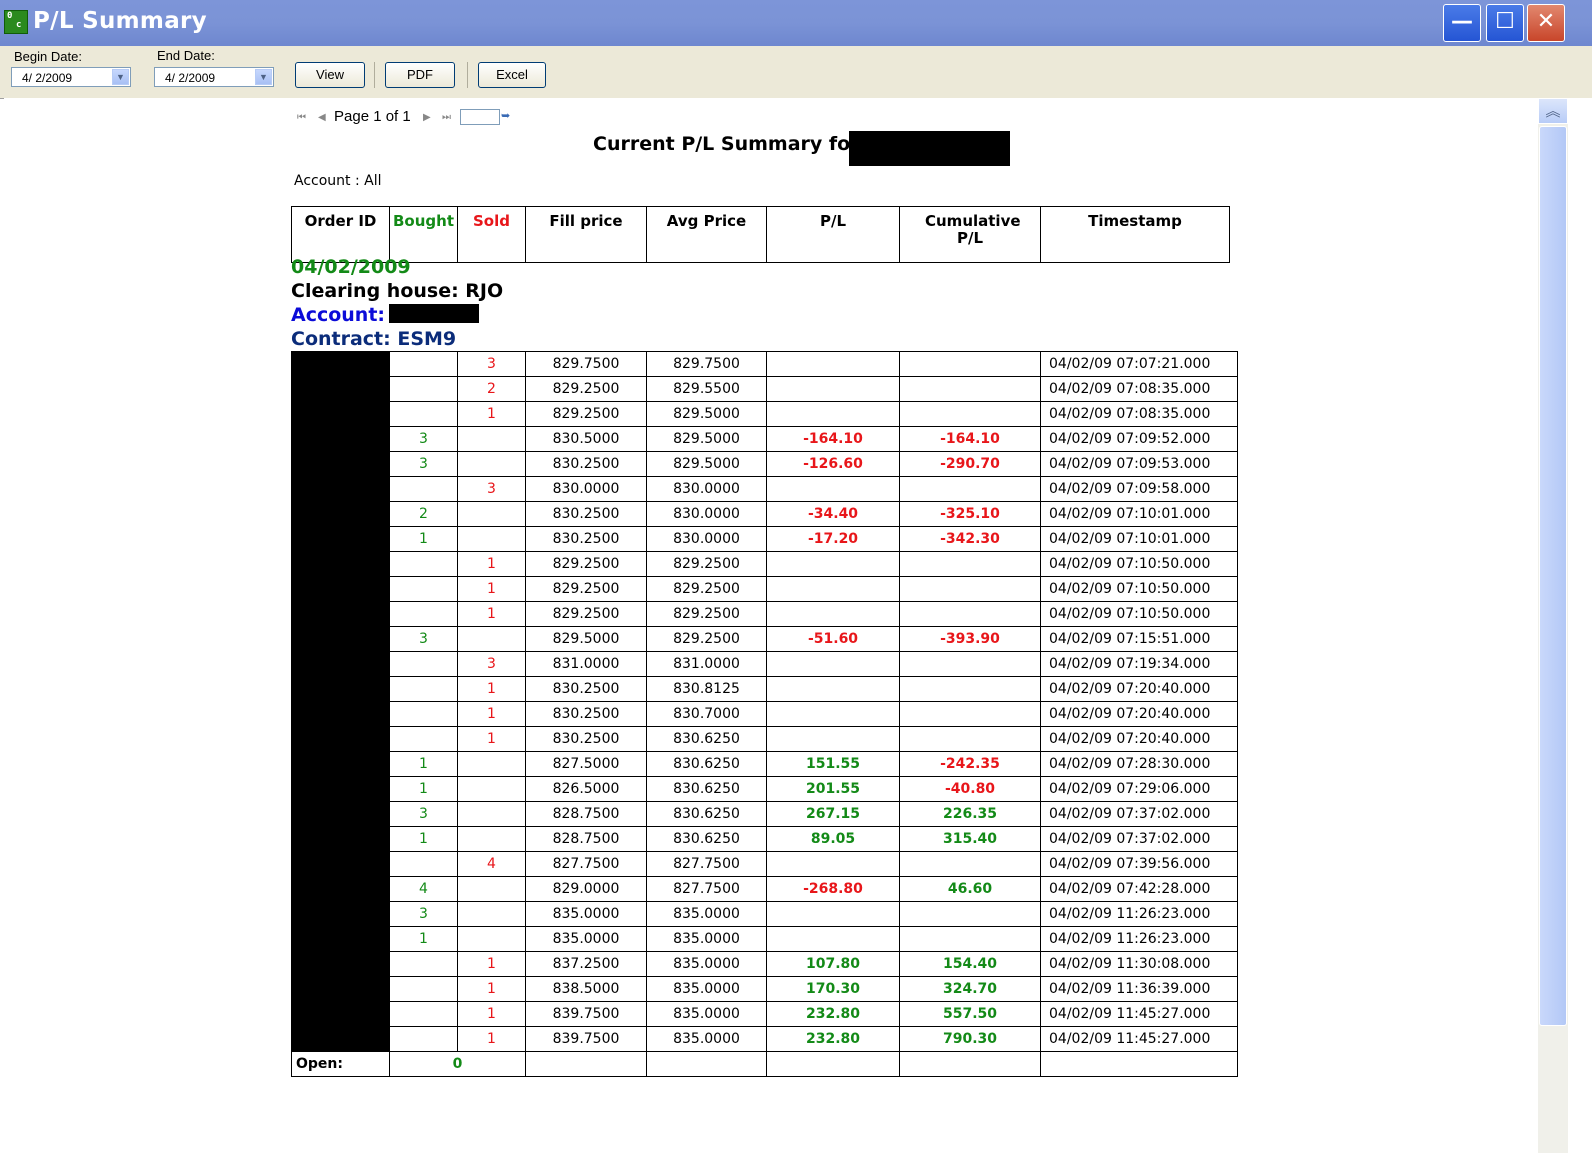 The height and width of the screenshot is (1153, 1592). I want to click on pl-cell: 201.55, so click(833, 789).